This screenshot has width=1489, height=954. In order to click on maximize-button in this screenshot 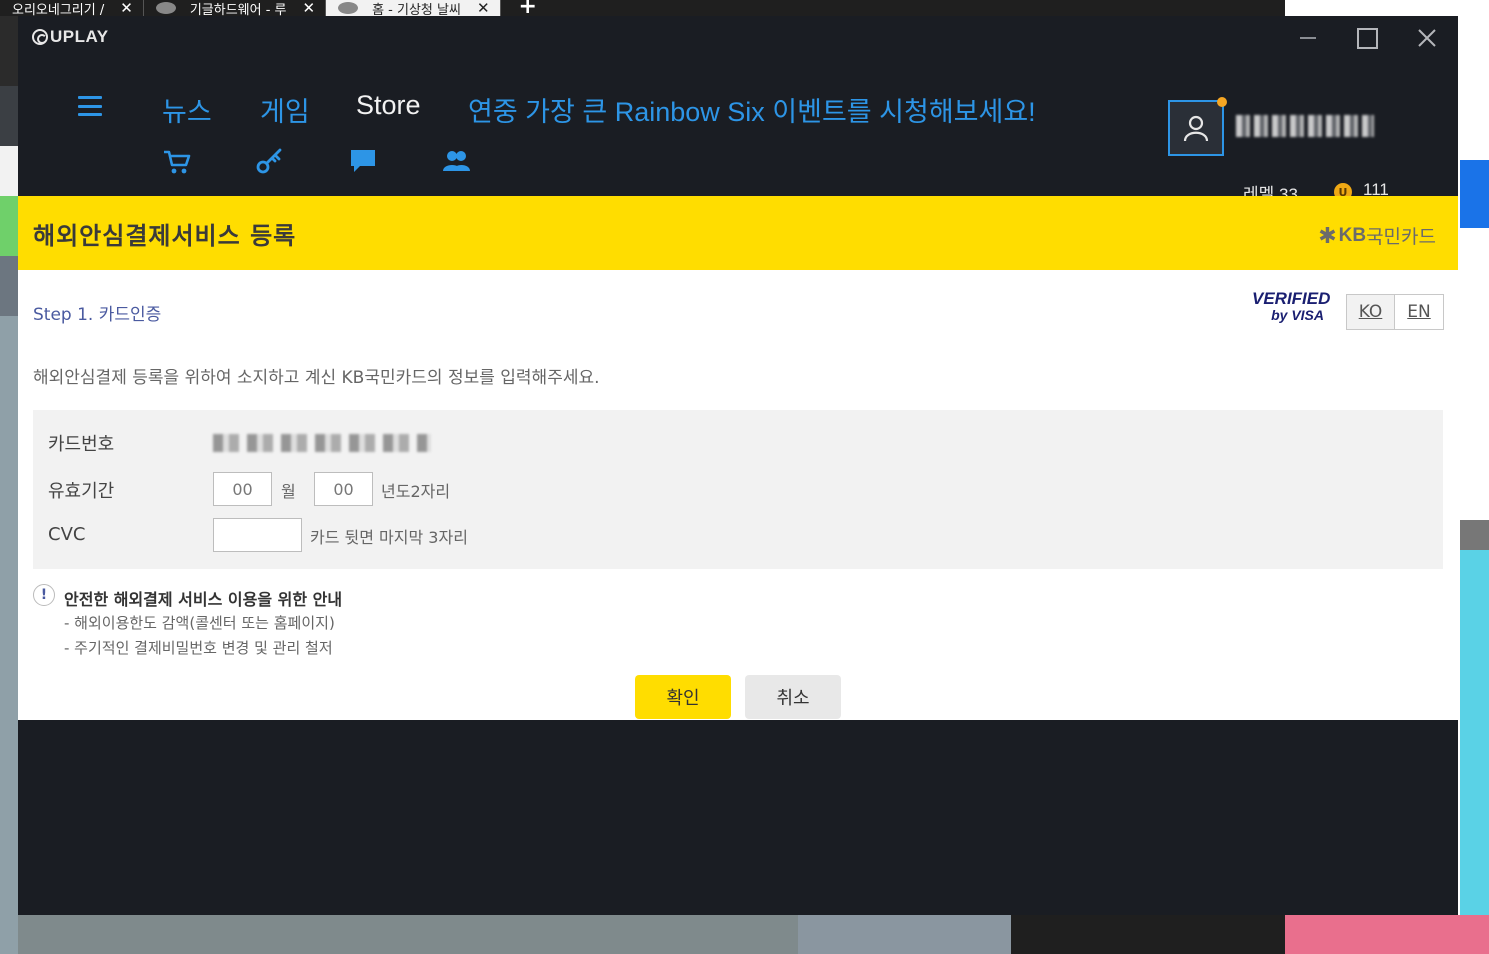, I will do `click(1367, 38)`.